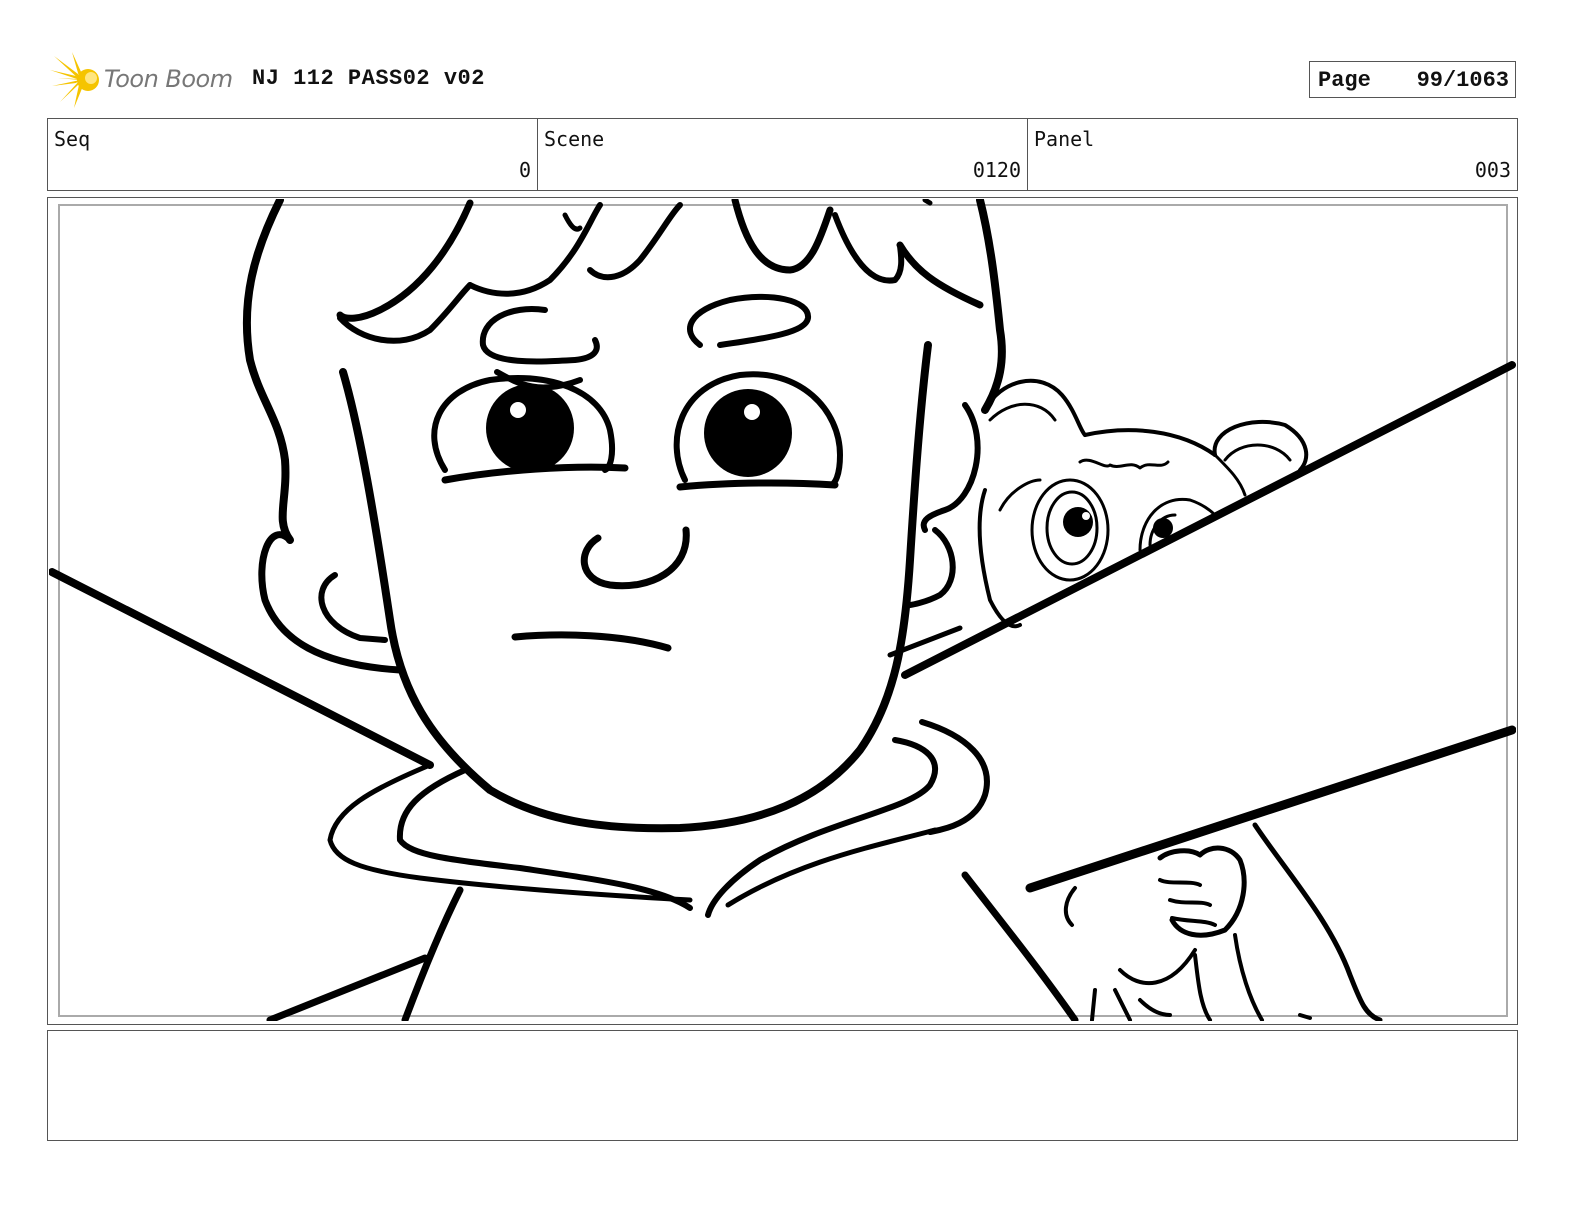  I want to click on page-counter: Page 99/1063, so click(1412, 79).